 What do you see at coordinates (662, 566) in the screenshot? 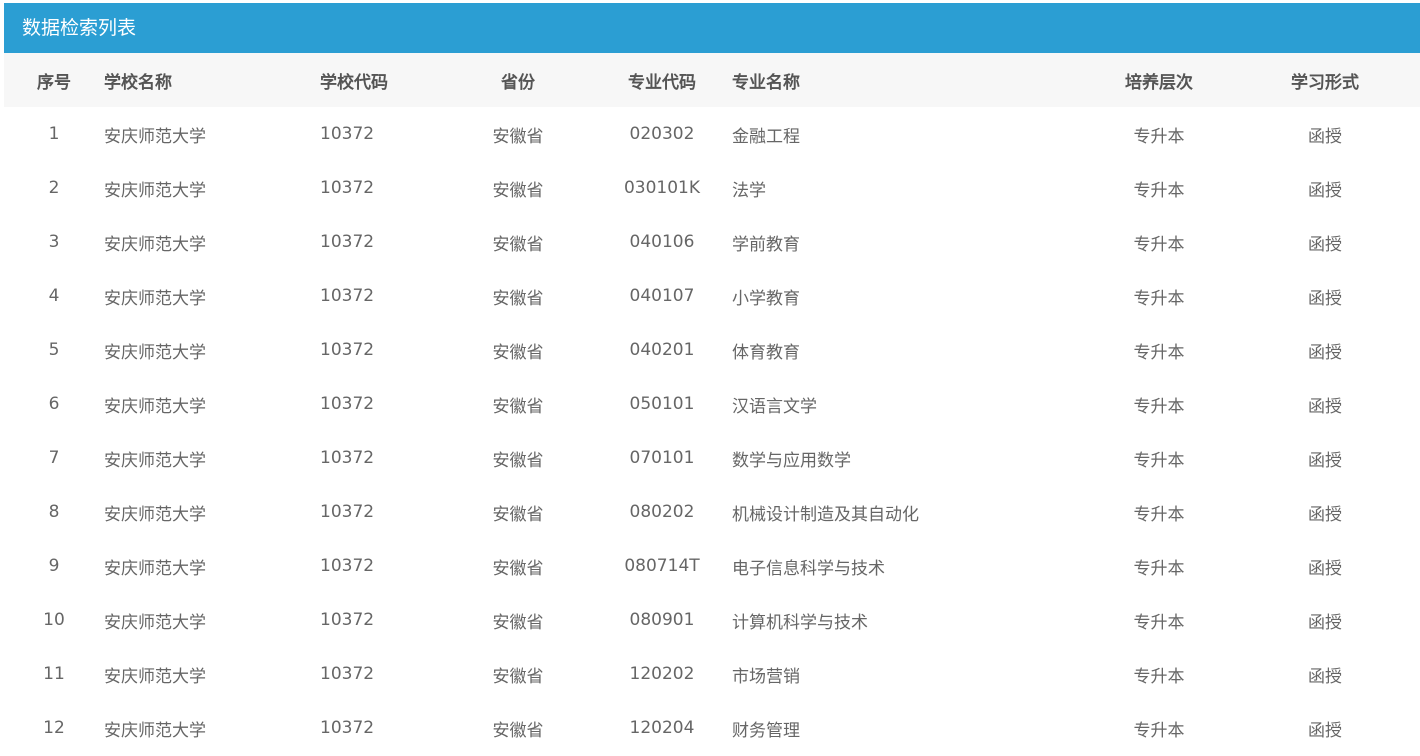
I see `cell-major-code: 080714T` at bounding box center [662, 566].